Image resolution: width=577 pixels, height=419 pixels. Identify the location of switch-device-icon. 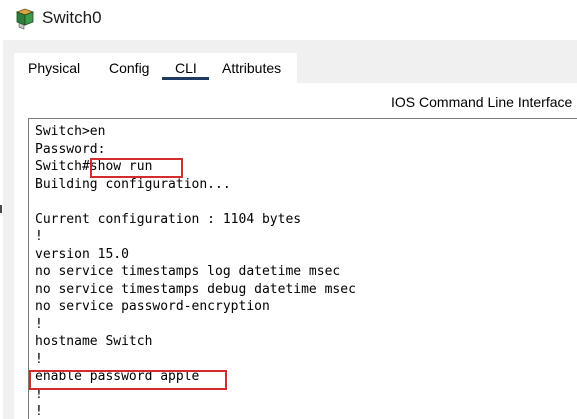
(25, 19).